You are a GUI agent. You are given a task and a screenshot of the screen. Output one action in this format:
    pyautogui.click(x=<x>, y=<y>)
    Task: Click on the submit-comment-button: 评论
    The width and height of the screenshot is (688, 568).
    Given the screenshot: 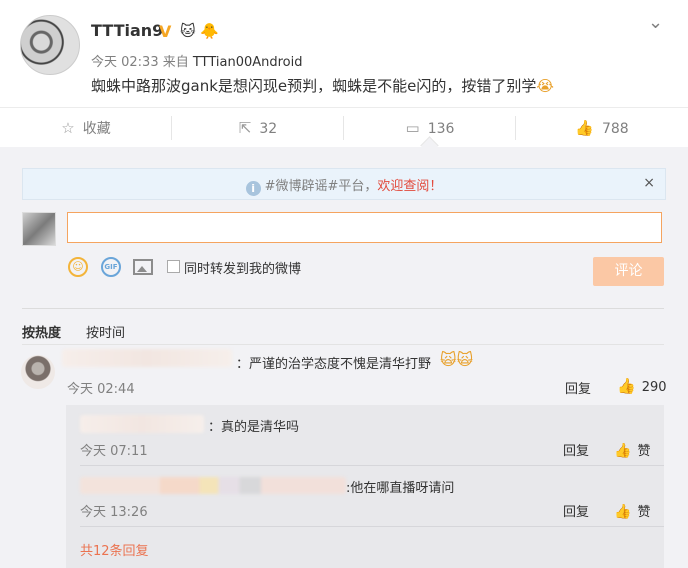 What is the action you would take?
    pyautogui.click(x=628, y=271)
    